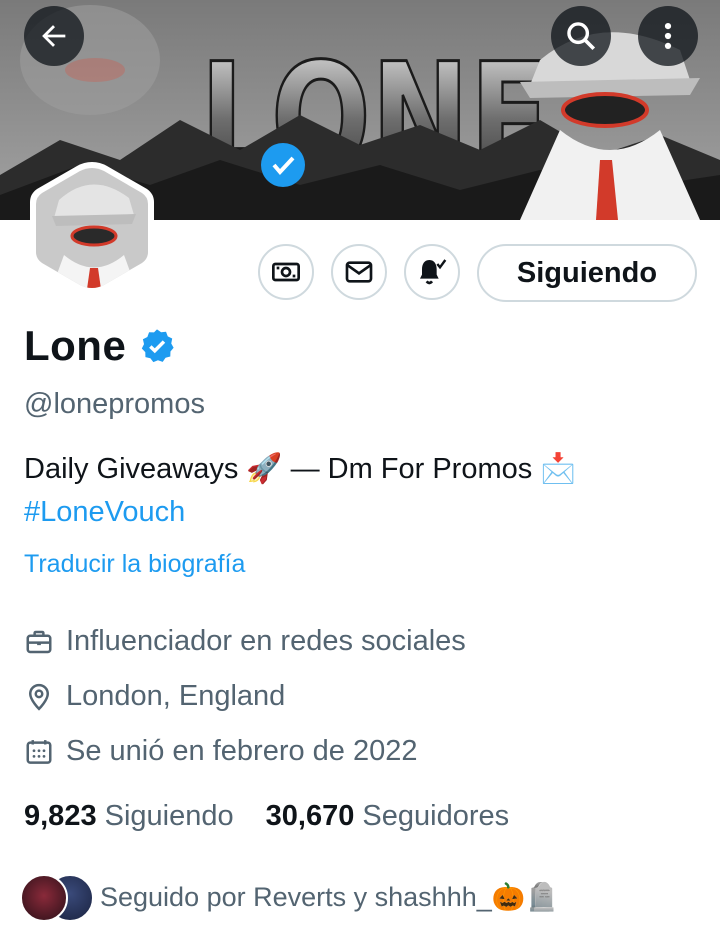  I want to click on more-options-button, so click(668, 36).